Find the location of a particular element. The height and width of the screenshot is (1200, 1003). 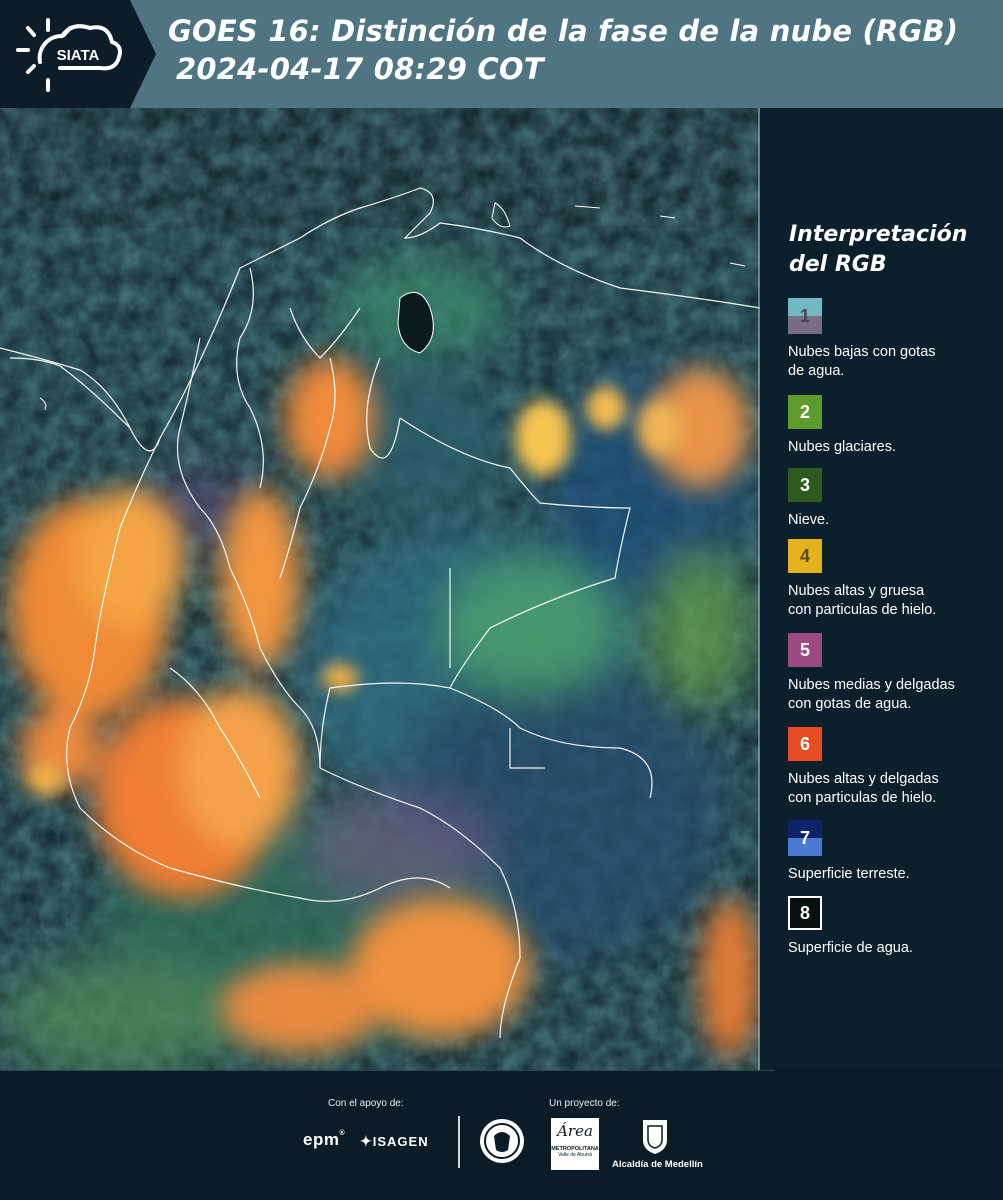

legend-item-2: 2 Nubes glaciares. is located at coordinates (895, 426).